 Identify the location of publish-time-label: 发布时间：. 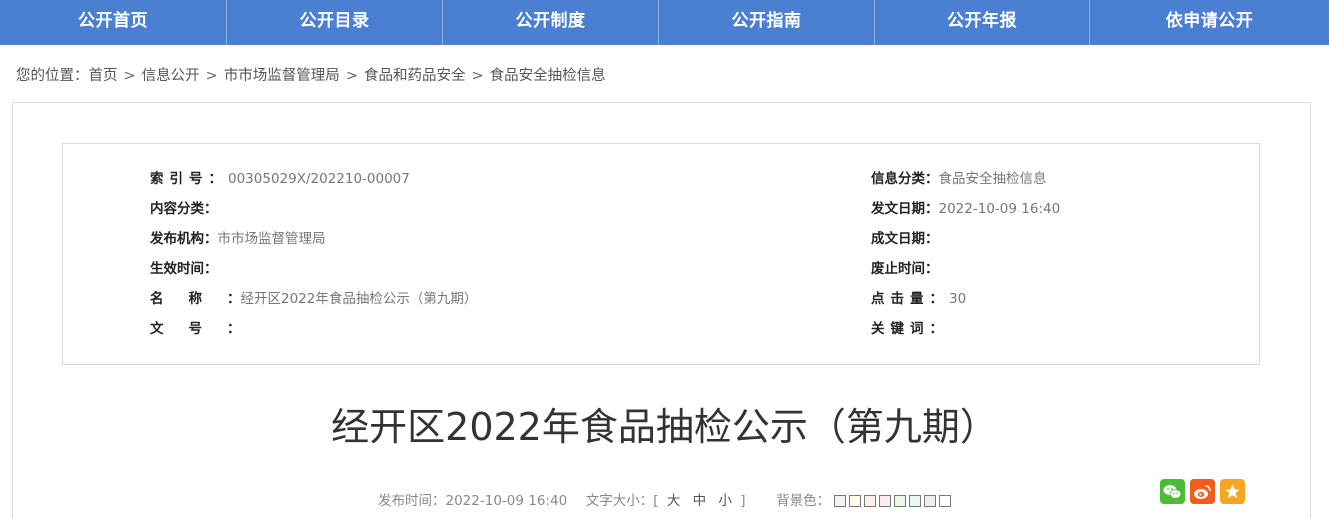
(412, 501).